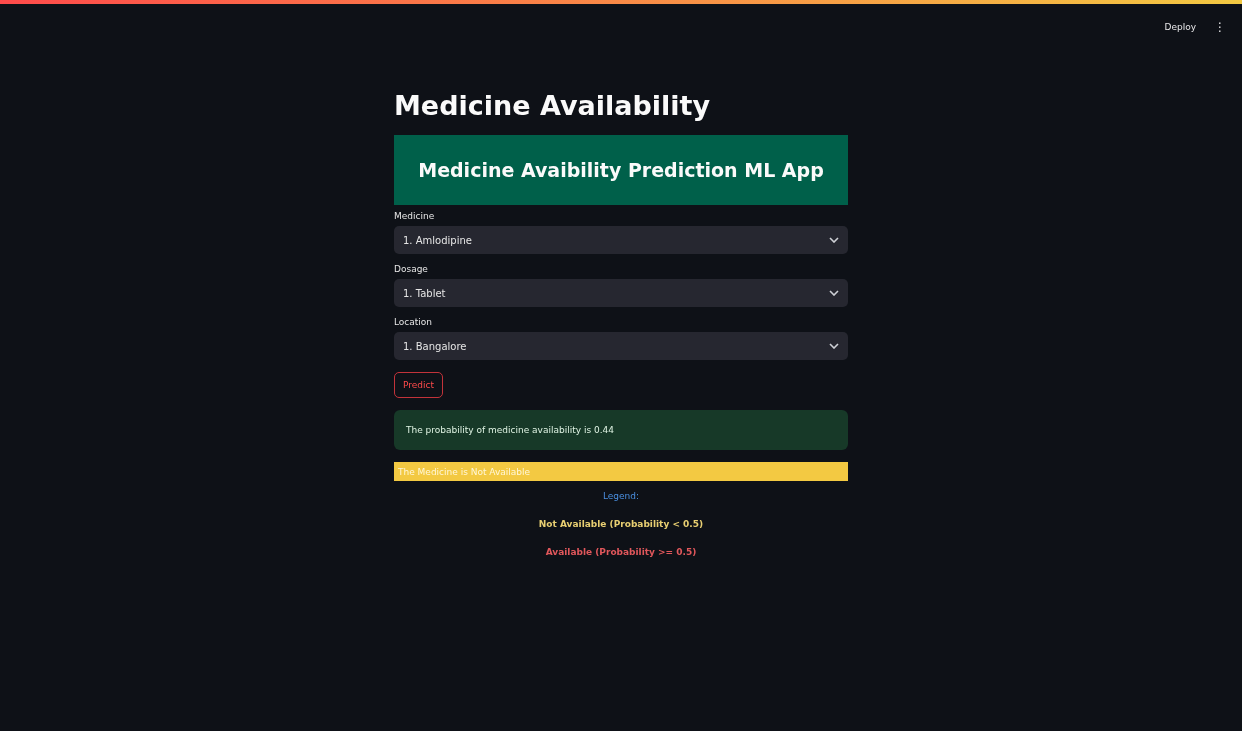 This screenshot has width=1242, height=731. Describe the element at coordinates (621, 471) in the screenshot. I see `warning-banner: The Medicine is Not Available` at that location.